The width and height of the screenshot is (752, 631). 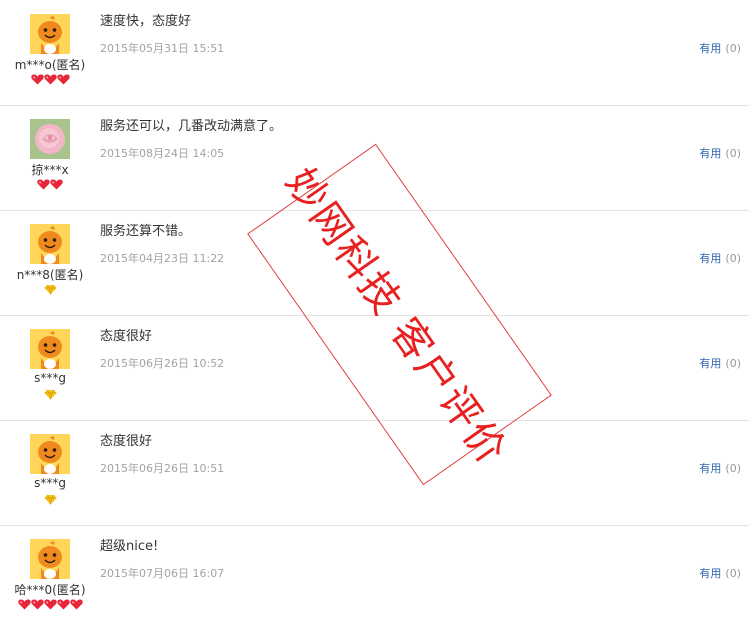 I want to click on review-date: 2015年05月31日 15:51, so click(x=162, y=48).